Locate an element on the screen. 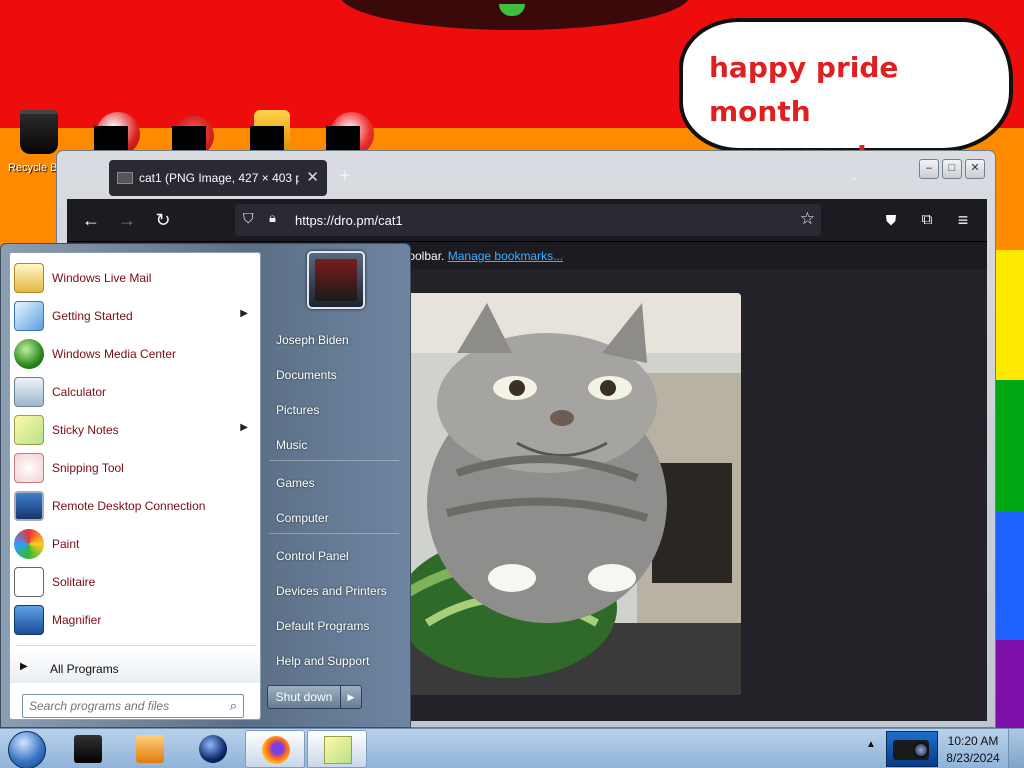 This screenshot has height=768, width=1024. close-tab-icon: ✕ is located at coordinates (312, 177).